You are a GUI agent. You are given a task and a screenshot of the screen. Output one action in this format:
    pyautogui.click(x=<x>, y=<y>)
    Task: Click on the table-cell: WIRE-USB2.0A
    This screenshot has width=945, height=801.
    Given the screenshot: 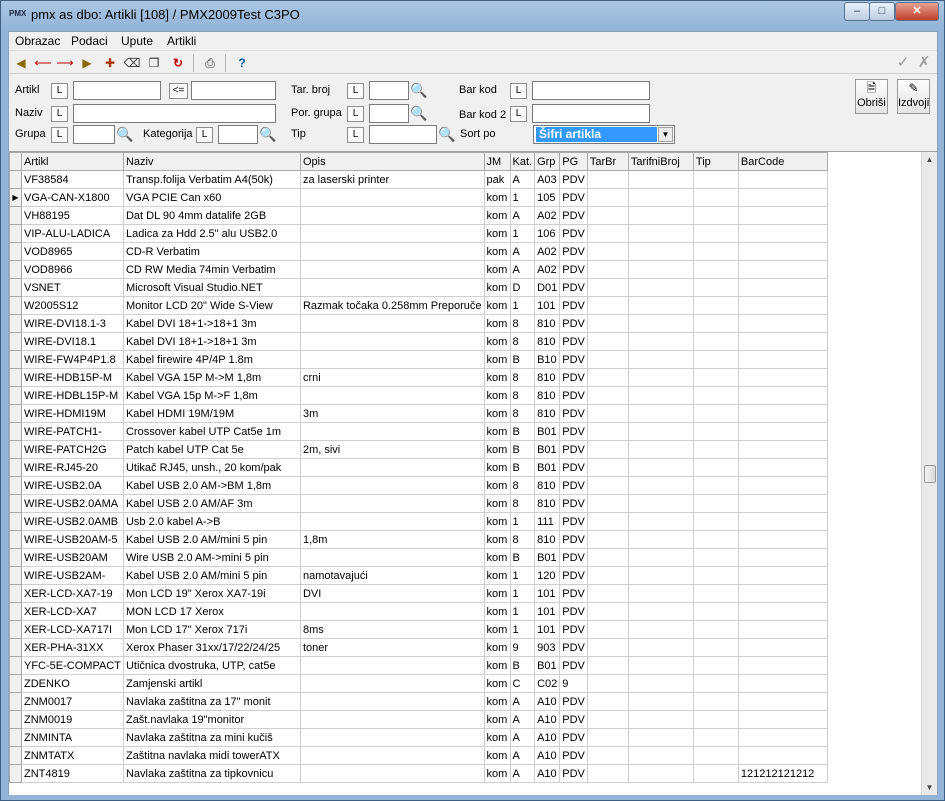 What is the action you would take?
    pyautogui.click(x=72, y=485)
    